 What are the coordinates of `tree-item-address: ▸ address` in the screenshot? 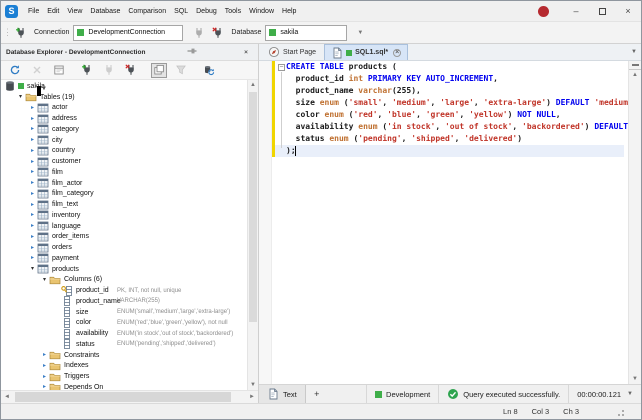 It's located at (129, 118).